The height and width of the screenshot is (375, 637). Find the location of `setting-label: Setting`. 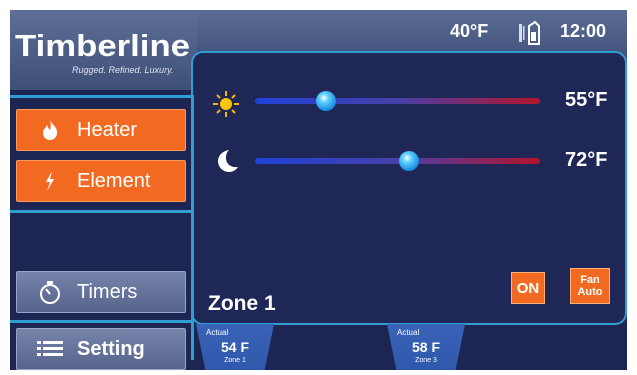

setting-label: Setting is located at coordinates (111, 348).